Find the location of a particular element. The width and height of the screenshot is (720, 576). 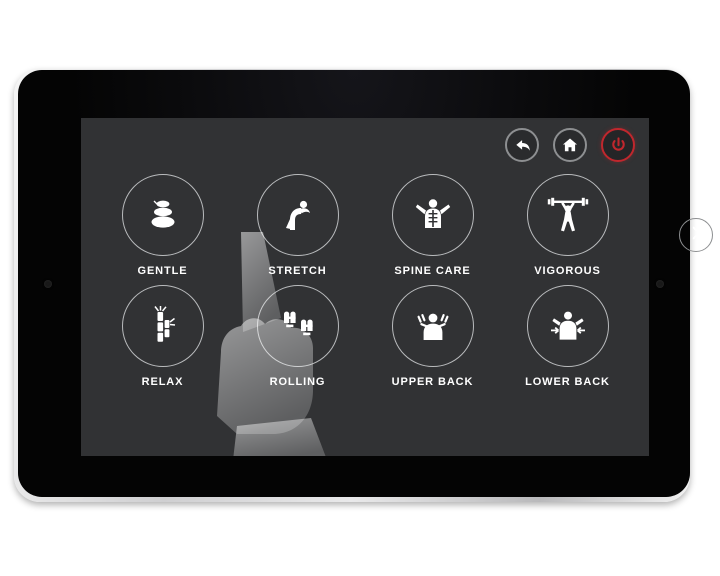

program-item-spine-care: SPINE CARE is located at coordinates (432, 225).